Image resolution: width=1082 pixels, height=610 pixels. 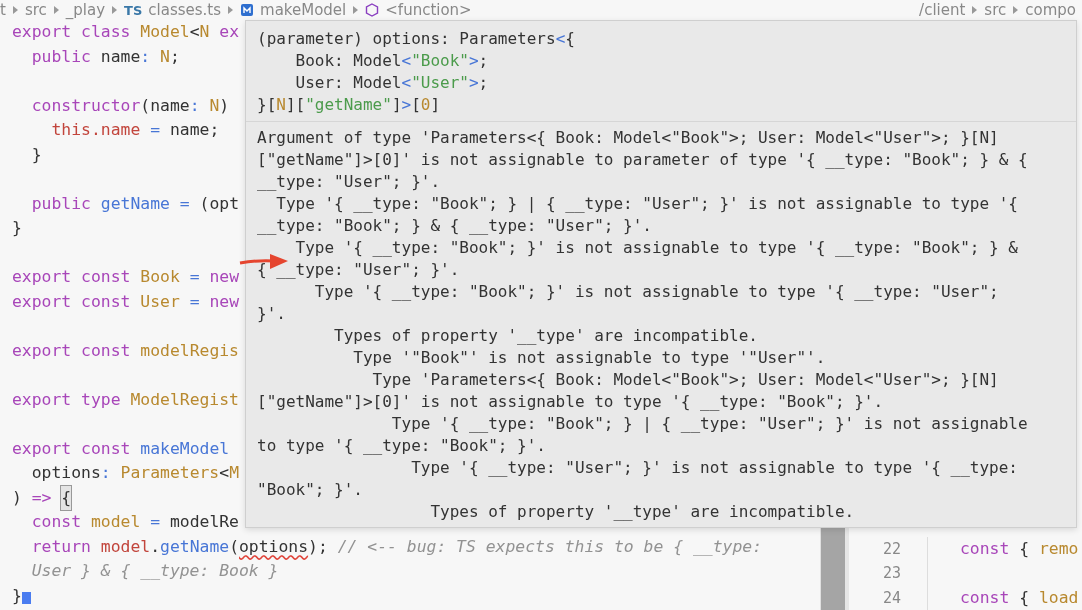 What do you see at coordinates (121, 448) in the screenshot?
I see `code-line: export const makeModel` at bounding box center [121, 448].